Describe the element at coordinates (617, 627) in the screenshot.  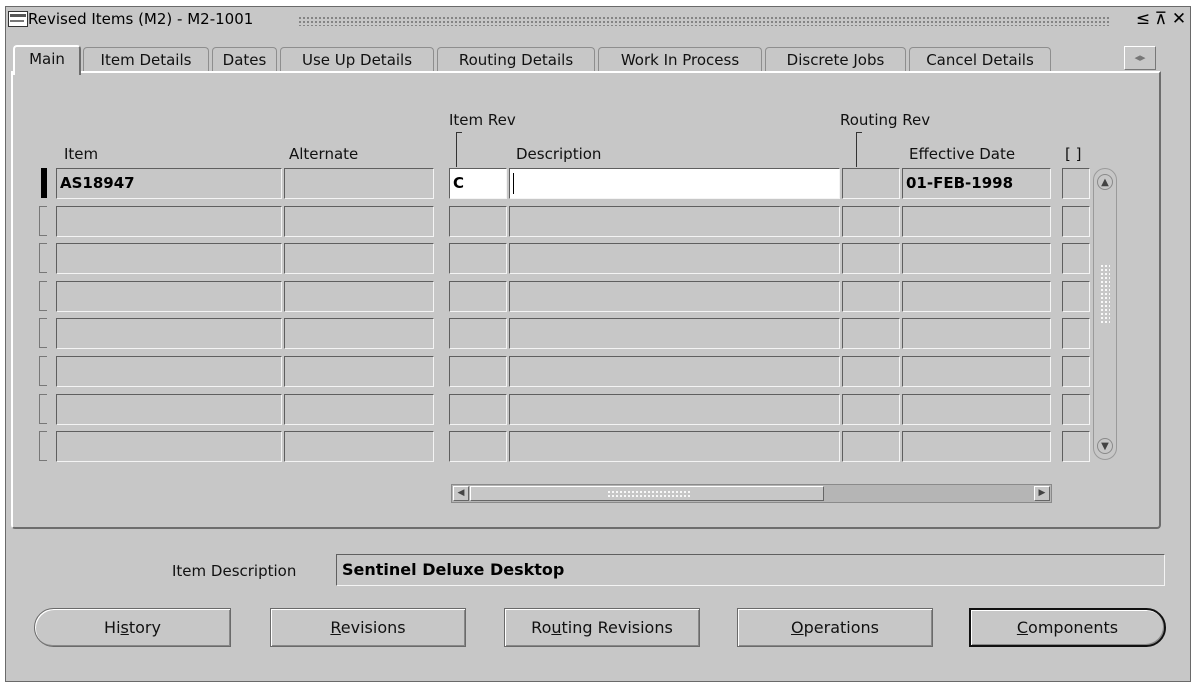
I see `routing-revisions-button-label-b: ting Revisions` at that location.